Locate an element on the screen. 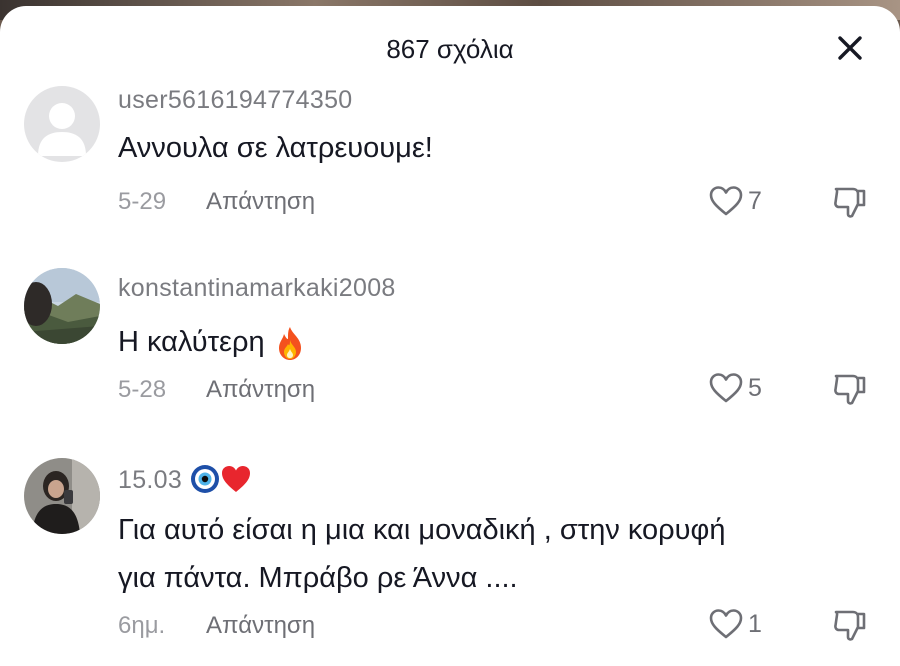 This screenshot has width=900, height=666. comment-text-content: Η καλύτερη is located at coordinates (191, 342).